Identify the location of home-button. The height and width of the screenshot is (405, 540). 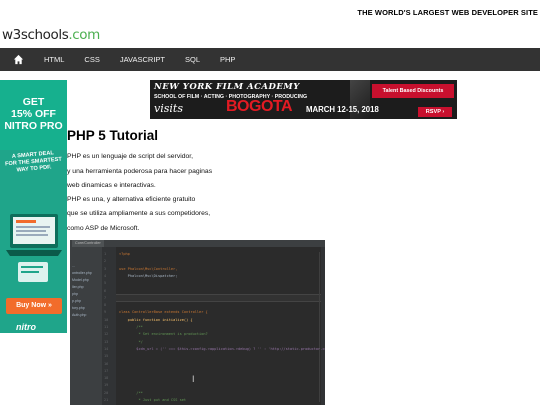
(18, 59).